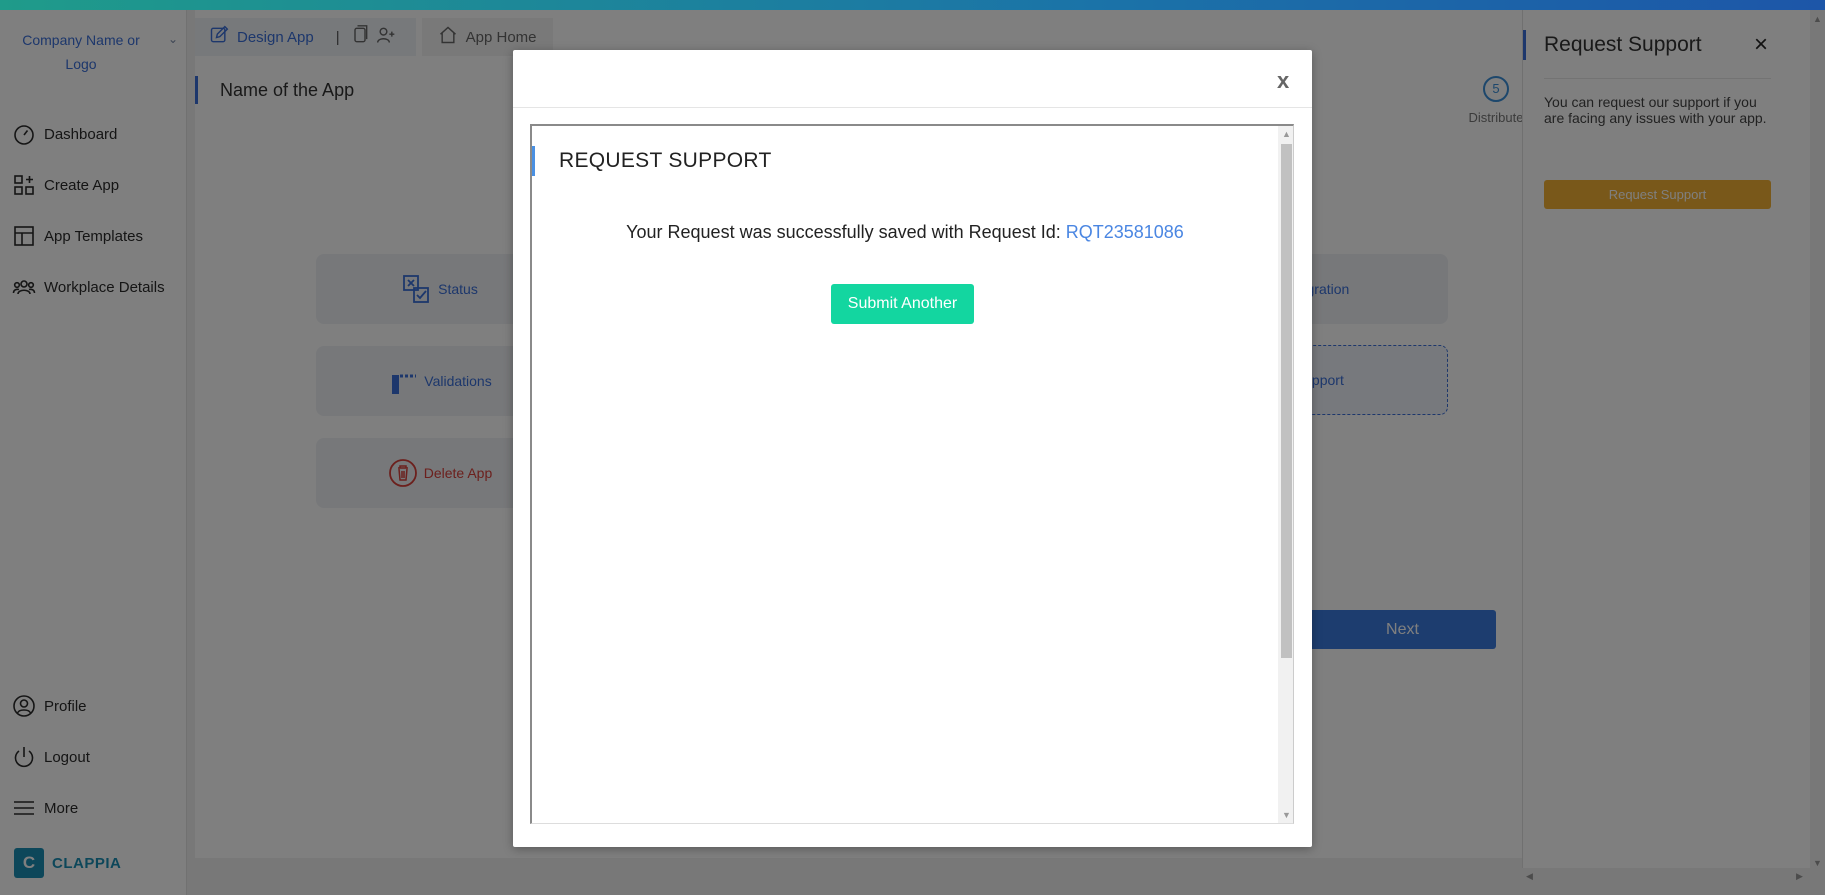 Image resolution: width=1825 pixels, height=895 pixels. What do you see at coordinates (1124, 232) in the screenshot?
I see `request-id: RQT23581086` at bounding box center [1124, 232].